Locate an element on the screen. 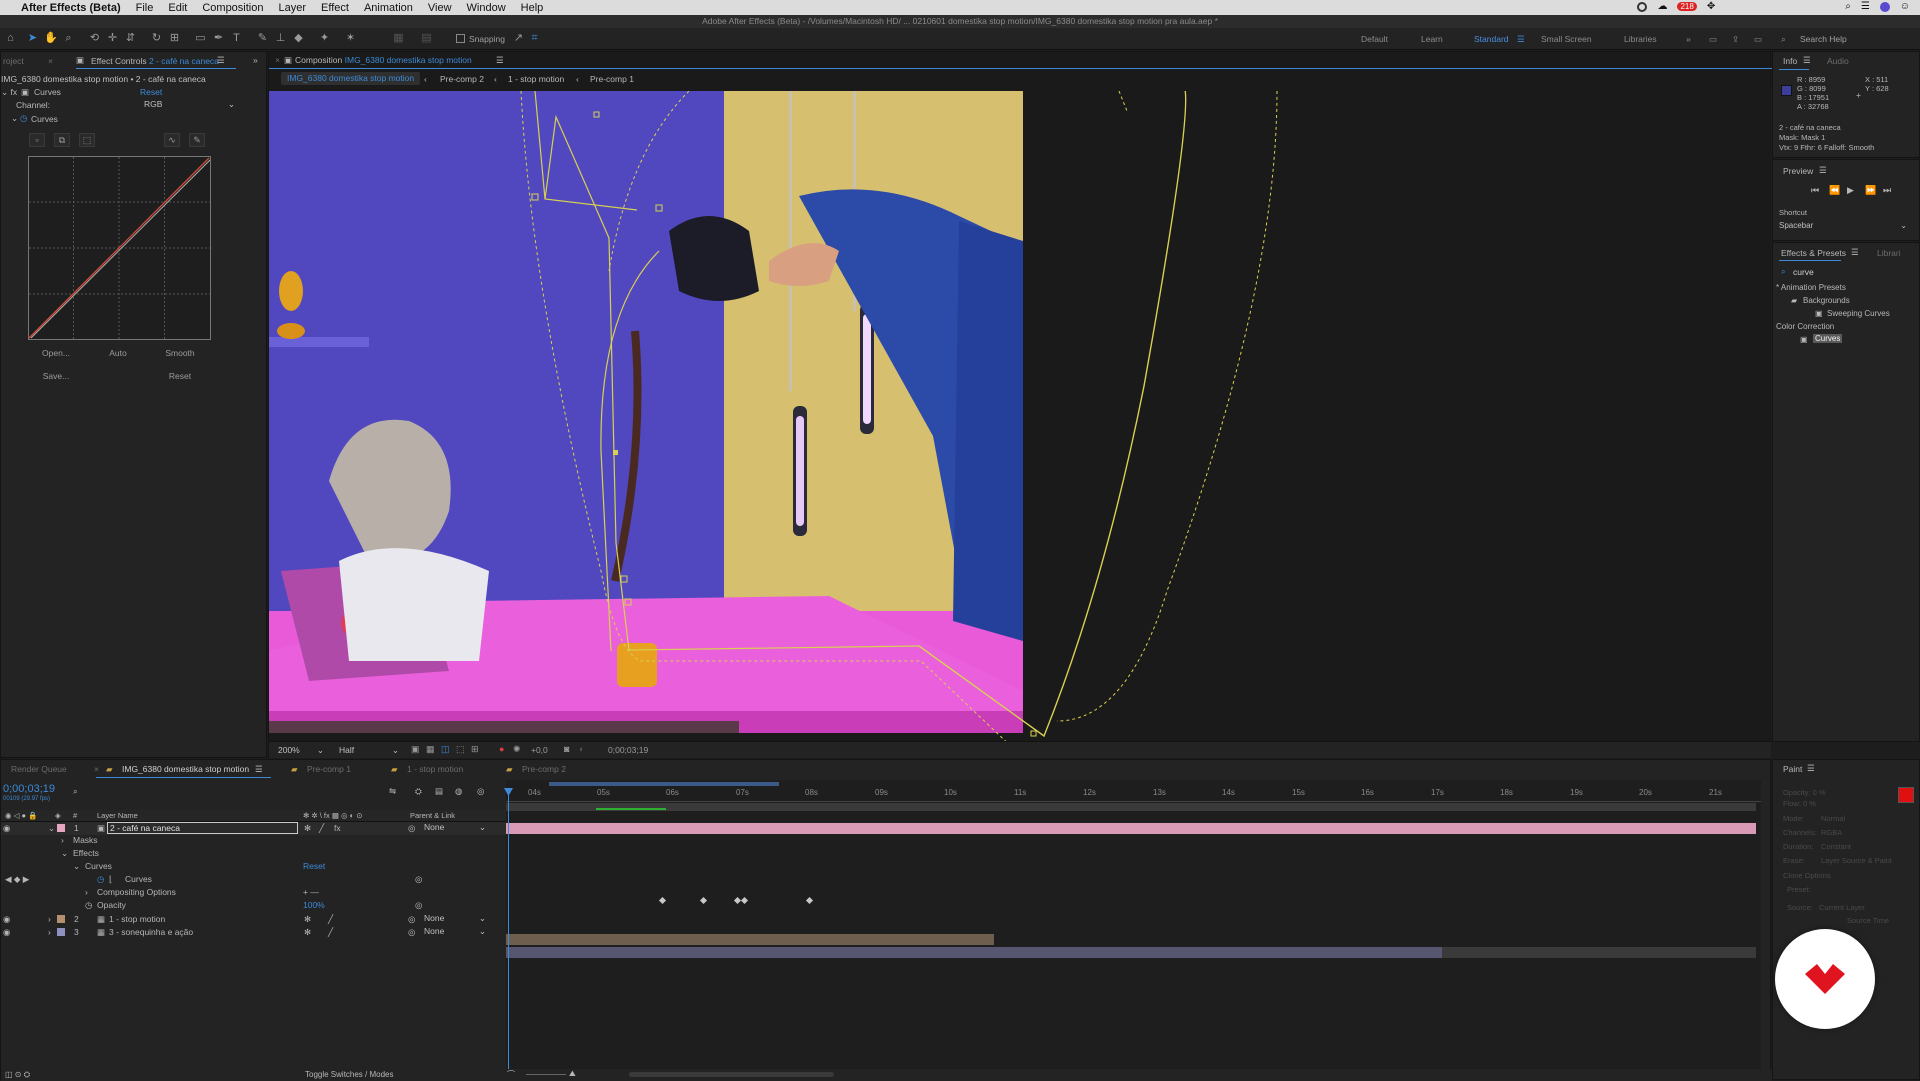 This screenshot has width=1920, height=1081. notification-badge: 218 is located at coordinates (1687, 6).